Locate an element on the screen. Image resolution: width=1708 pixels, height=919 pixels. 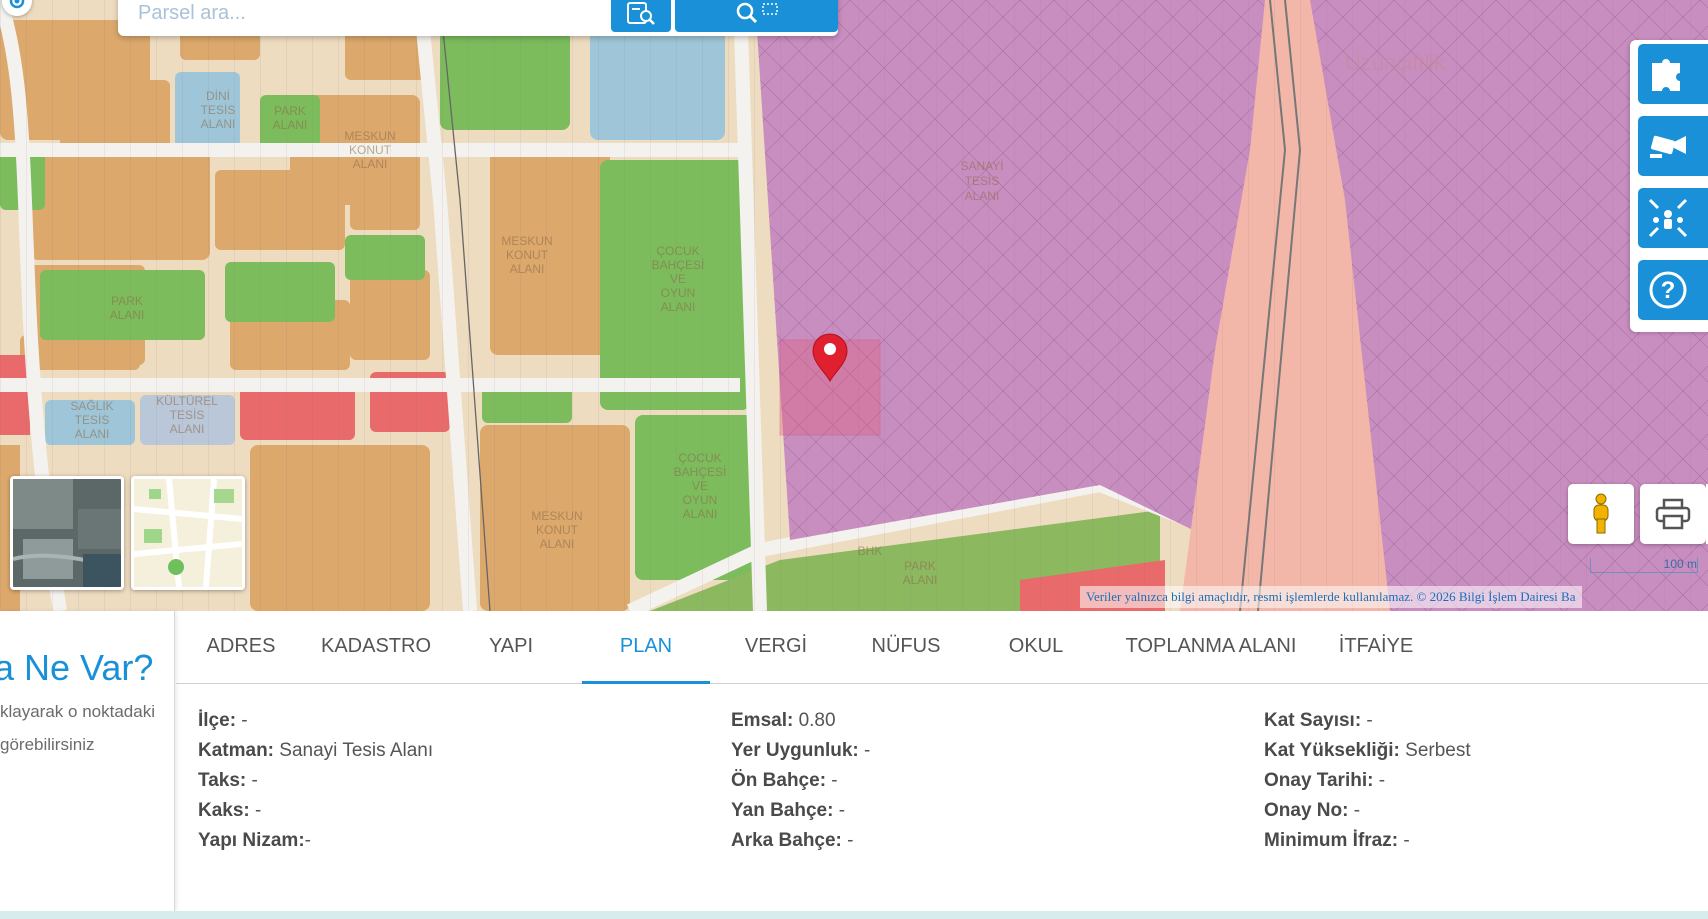
label-park1: PARK ALANI is located at coordinates (290, 118).